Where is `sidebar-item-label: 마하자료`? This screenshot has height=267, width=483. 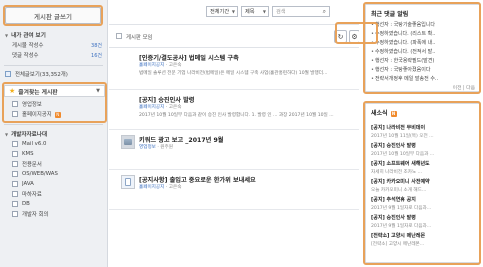
sidebar-item-label: 마하자료 is located at coordinates (32, 195).